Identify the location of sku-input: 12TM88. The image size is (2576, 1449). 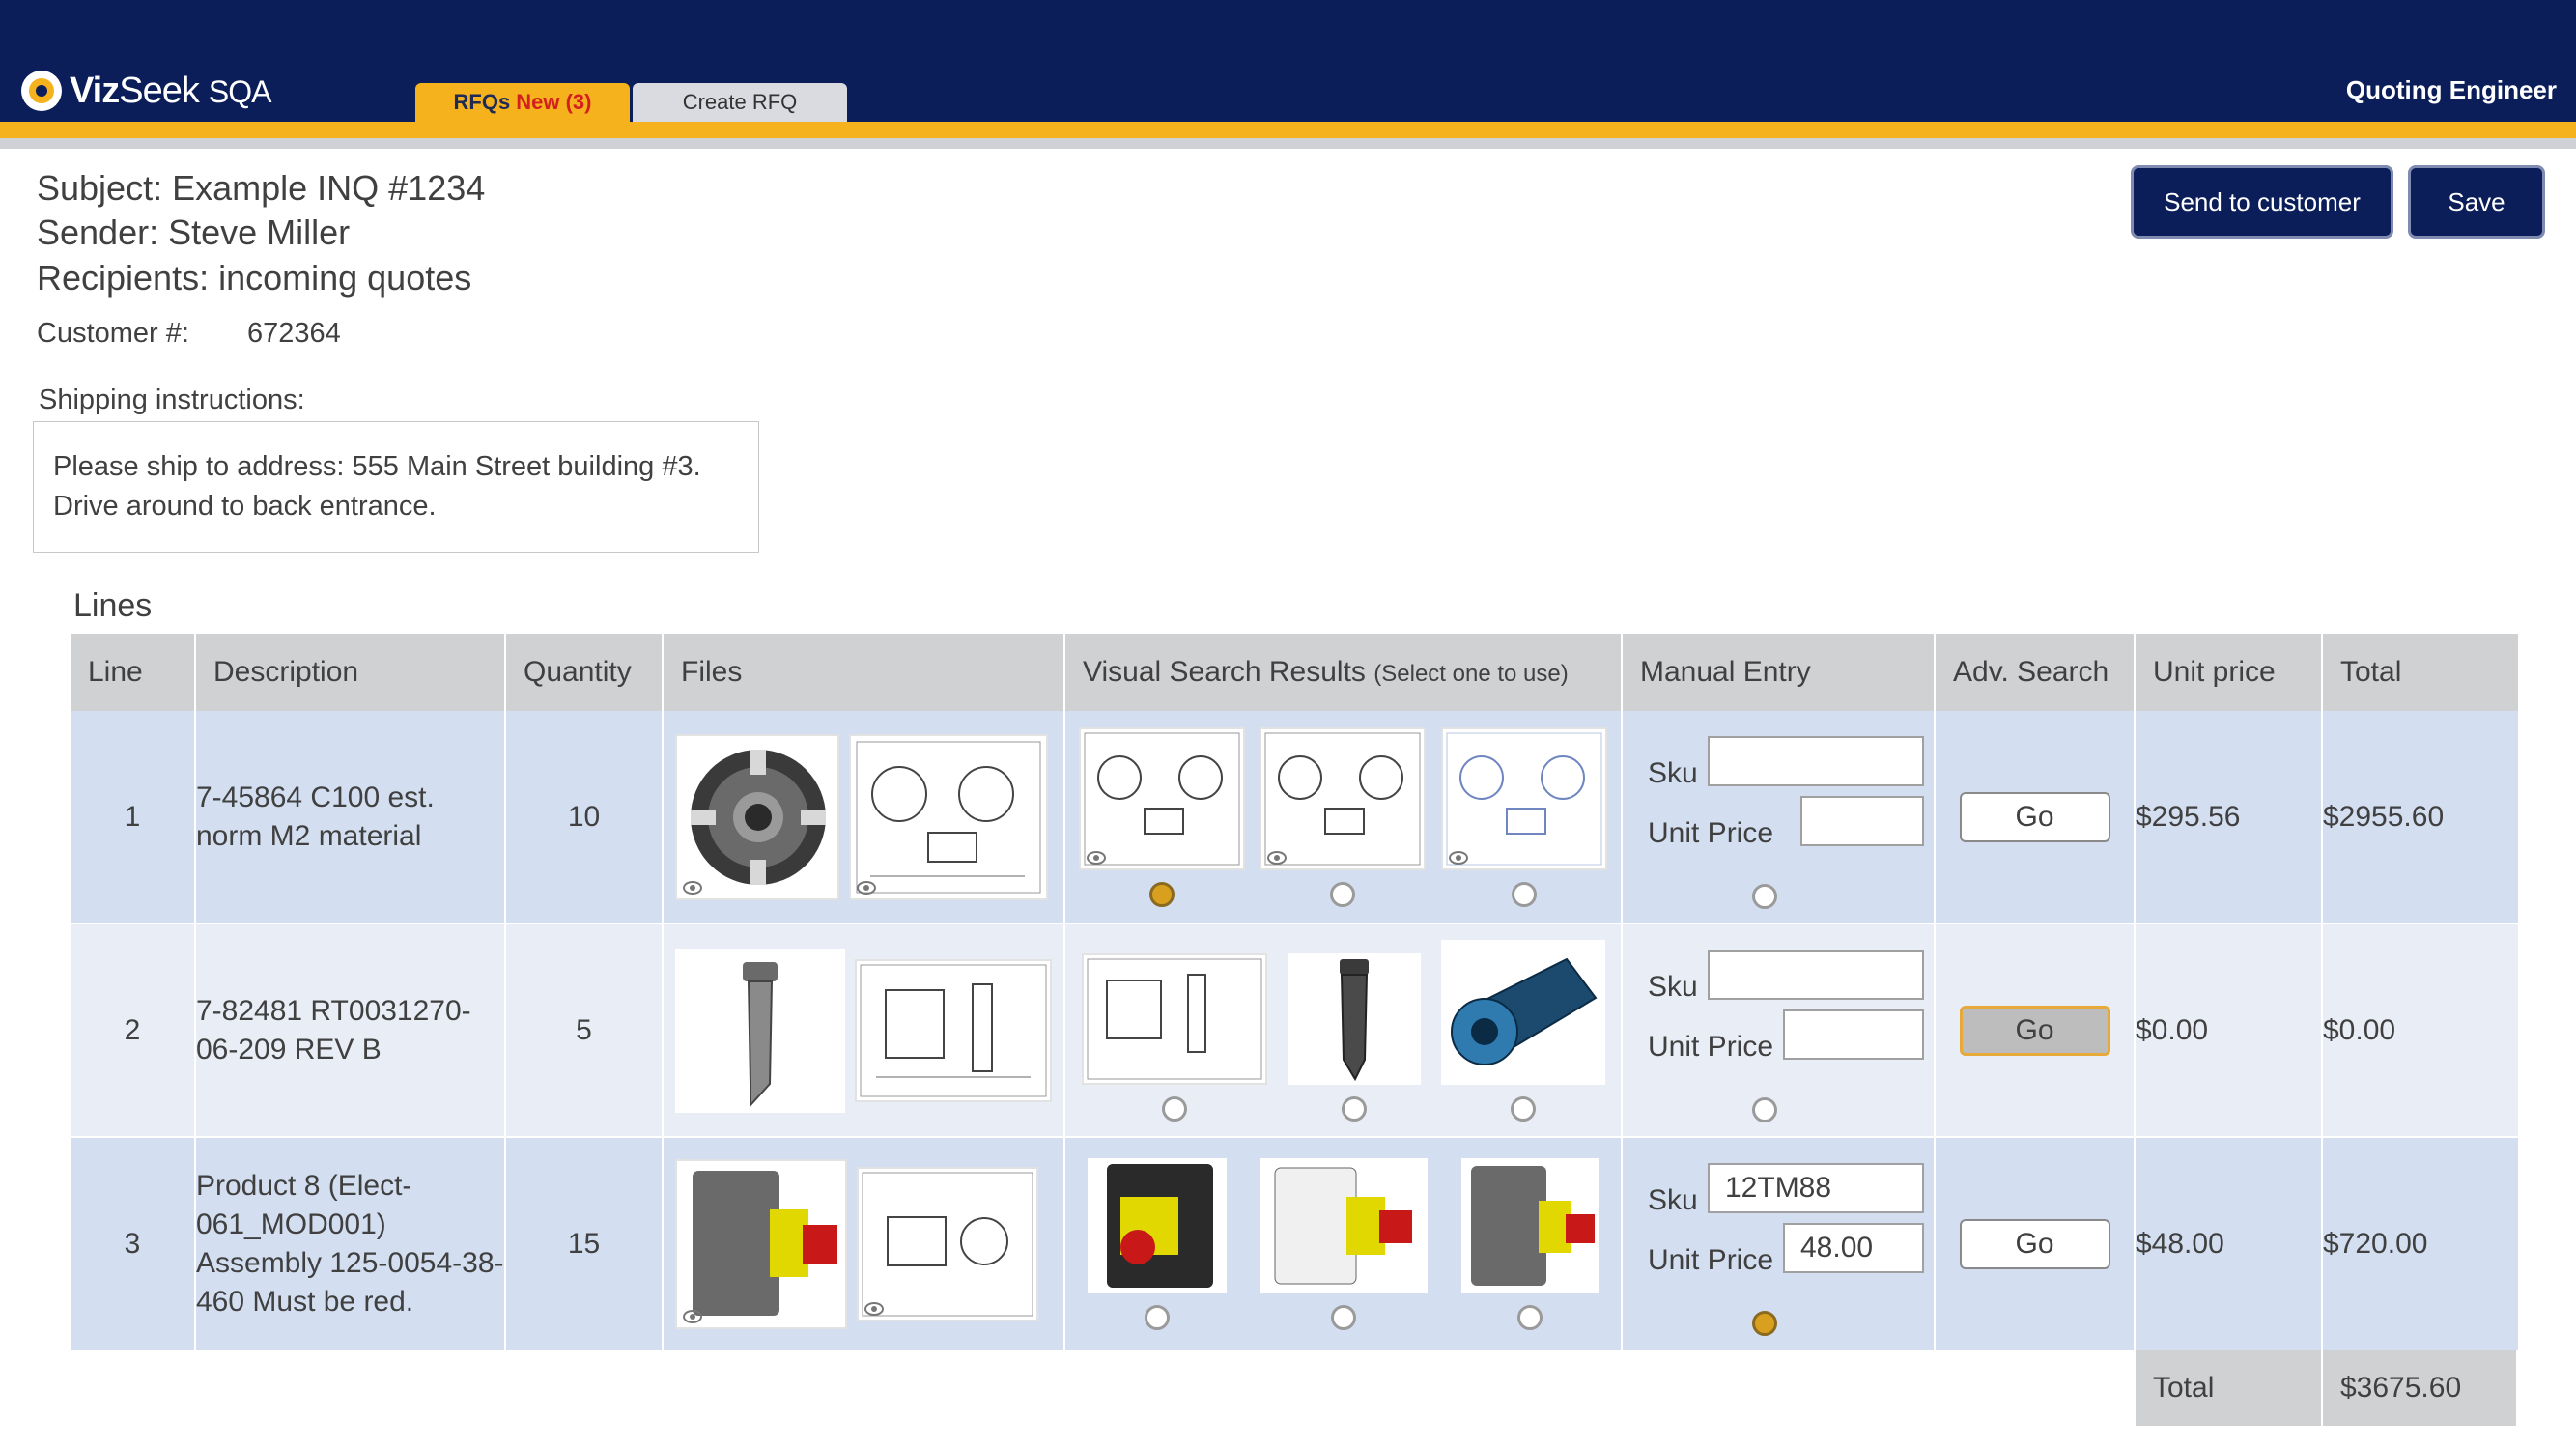
(1816, 1188).